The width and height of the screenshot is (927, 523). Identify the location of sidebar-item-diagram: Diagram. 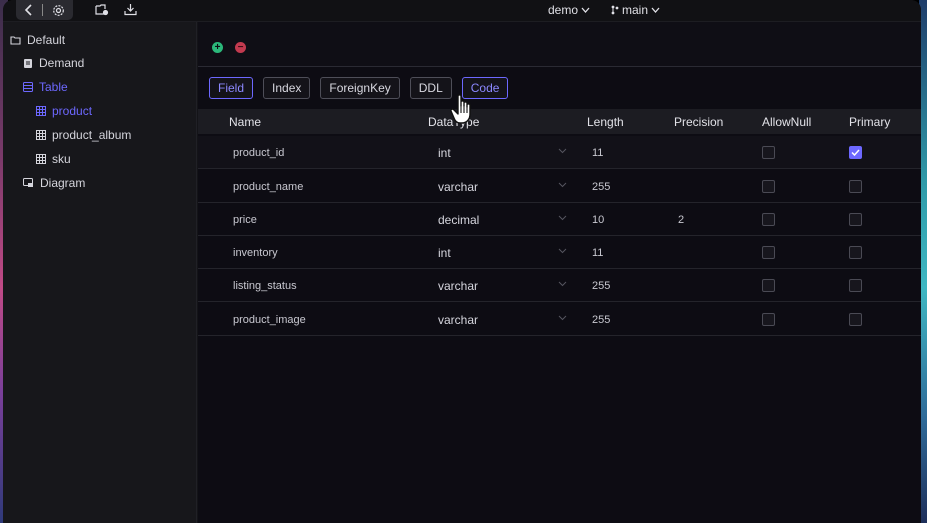
(54, 183).